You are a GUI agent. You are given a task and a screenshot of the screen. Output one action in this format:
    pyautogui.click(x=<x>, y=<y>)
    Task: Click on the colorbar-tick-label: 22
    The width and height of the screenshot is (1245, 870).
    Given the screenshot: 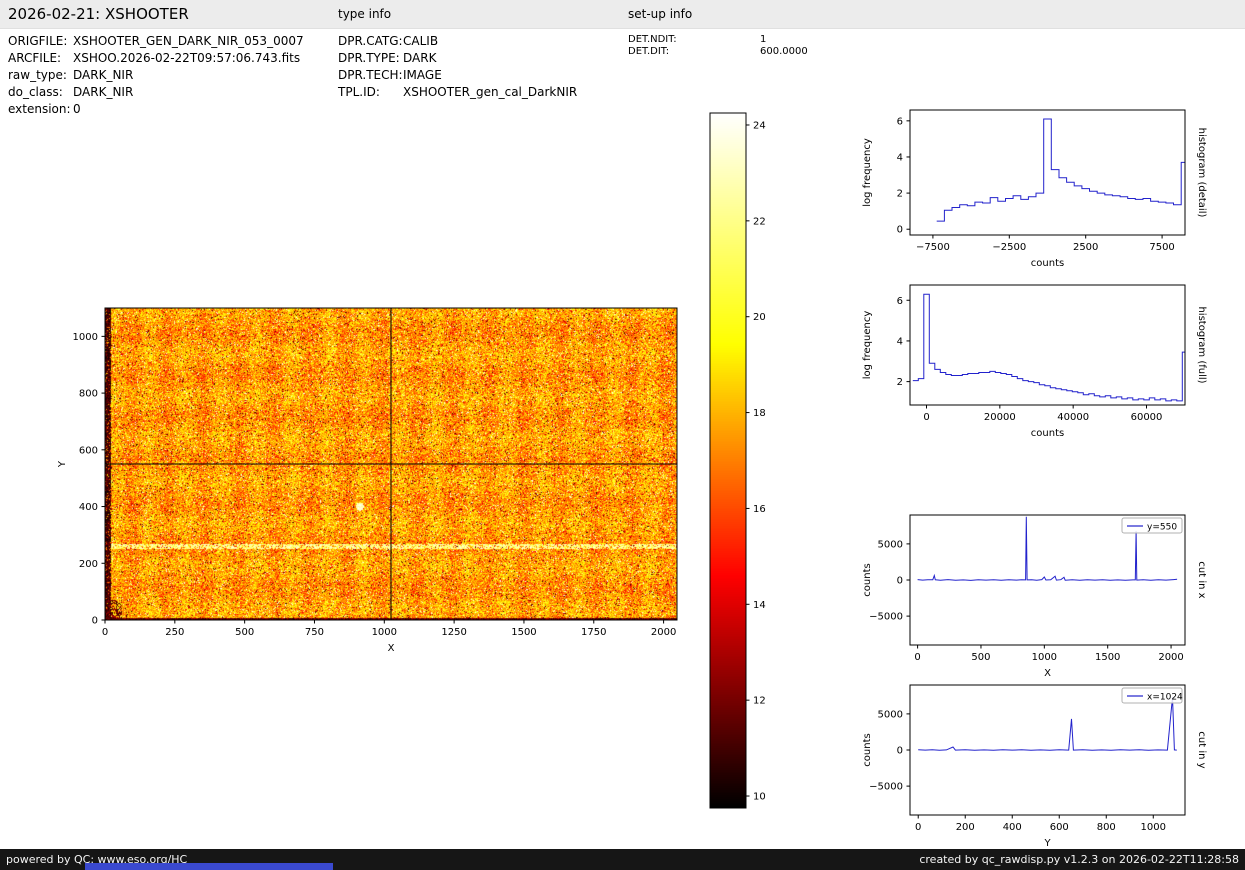 What is the action you would take?
    pyautogui.click(x=759, y=221)
    